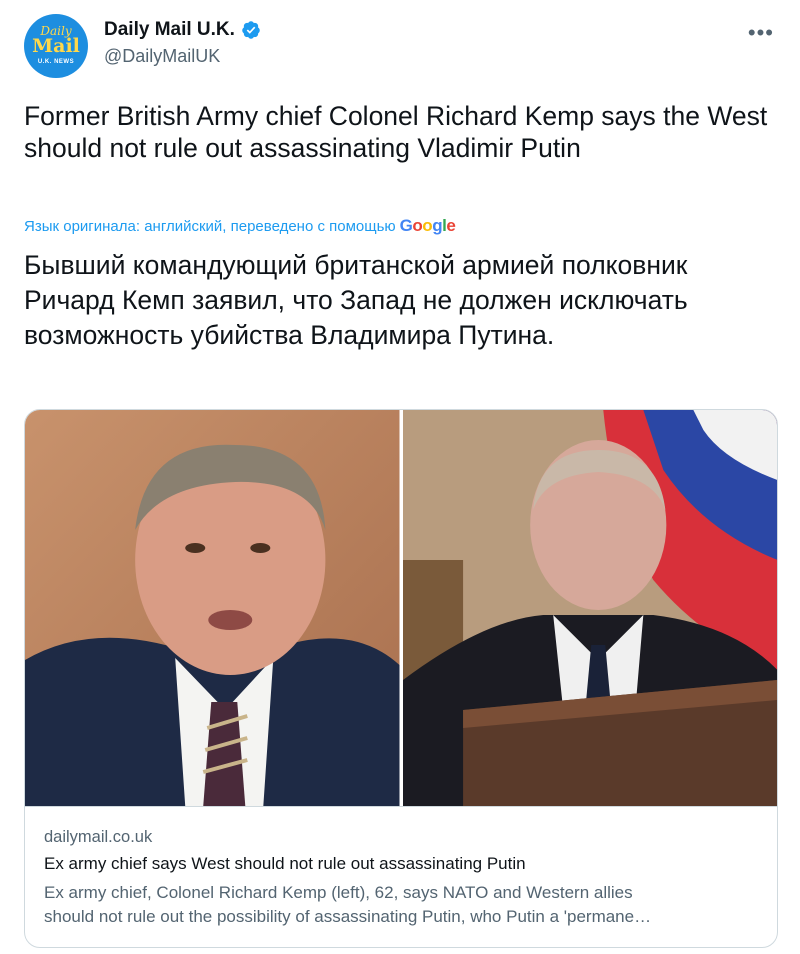  What do you see at coordinates (761, 33) in the screenshot?
I see `more-options-icon: •••` at bounding box center [761, 33].